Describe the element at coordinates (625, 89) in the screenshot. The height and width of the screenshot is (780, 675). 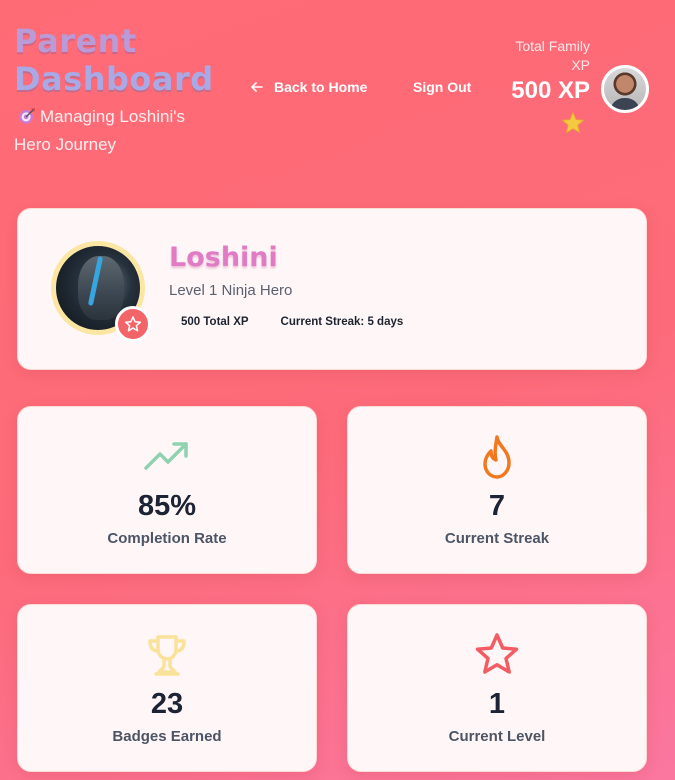
I see `parent-avatar` at that location.